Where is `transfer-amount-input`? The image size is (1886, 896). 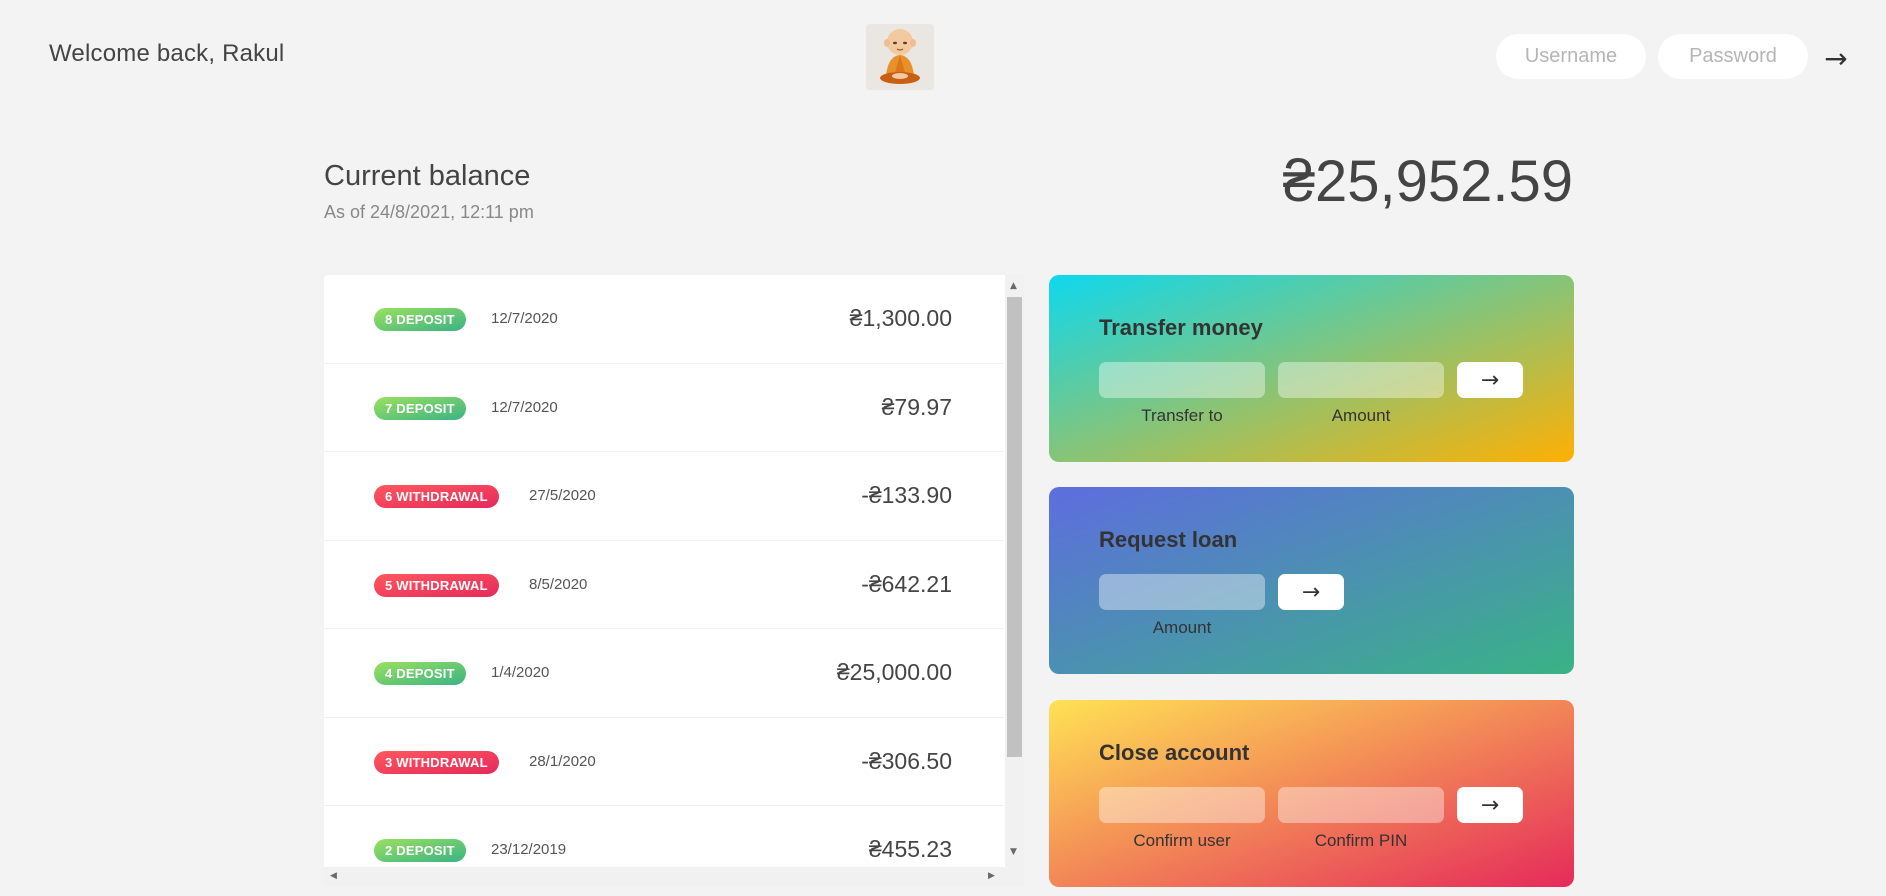 transfer-amount-input is located at coordinates (1361, 380).